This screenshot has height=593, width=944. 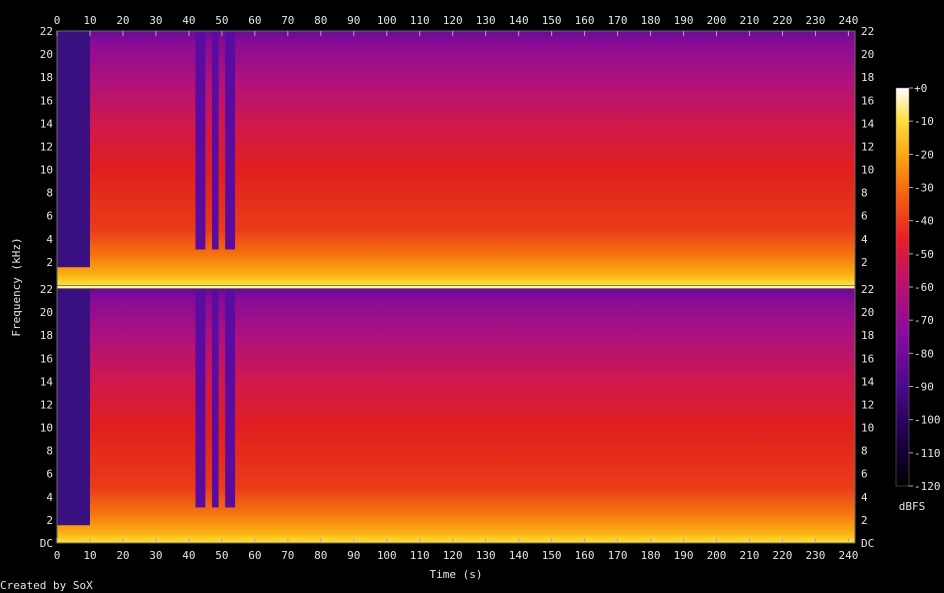 I want to click on x-tick-label-top: 180, so click(x=651, y=20).